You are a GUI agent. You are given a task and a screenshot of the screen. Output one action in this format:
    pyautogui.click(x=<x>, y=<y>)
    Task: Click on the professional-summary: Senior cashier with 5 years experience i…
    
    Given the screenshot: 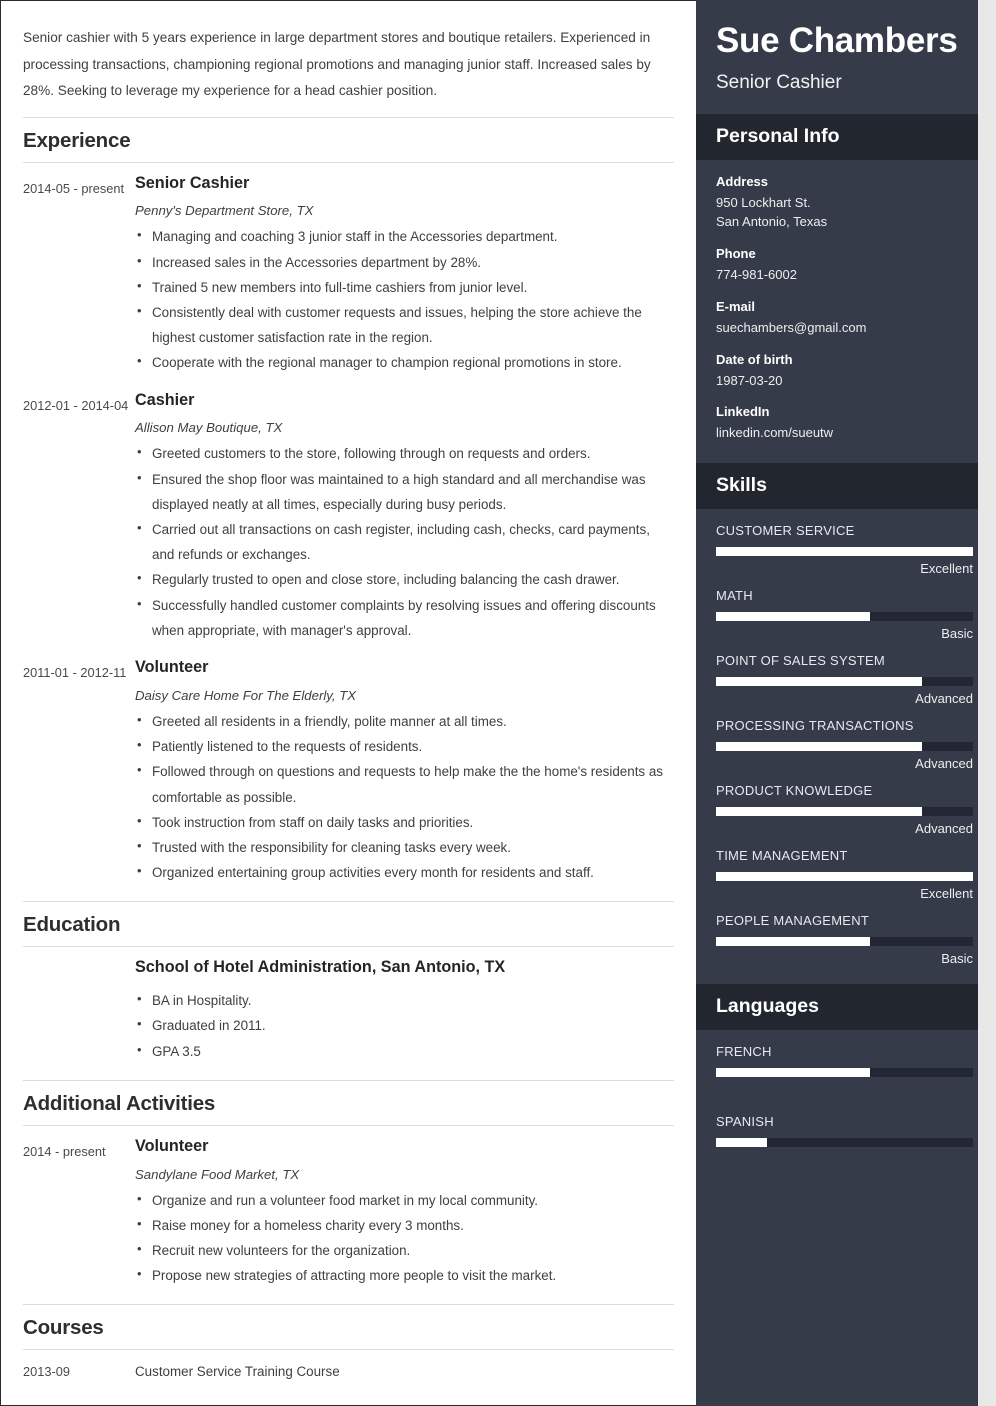 What is the action you would take?
    pyautogui.click(x=337, y=64)
    